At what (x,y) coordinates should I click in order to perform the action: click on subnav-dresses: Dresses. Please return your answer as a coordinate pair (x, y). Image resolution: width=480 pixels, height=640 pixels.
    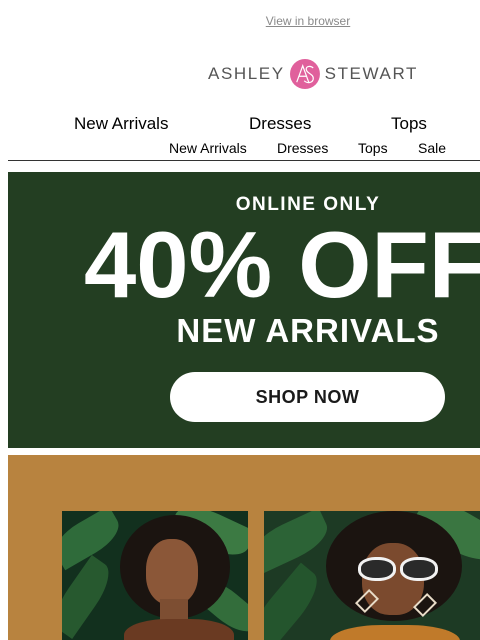
    Looking at the image, I should click on (302, 148).